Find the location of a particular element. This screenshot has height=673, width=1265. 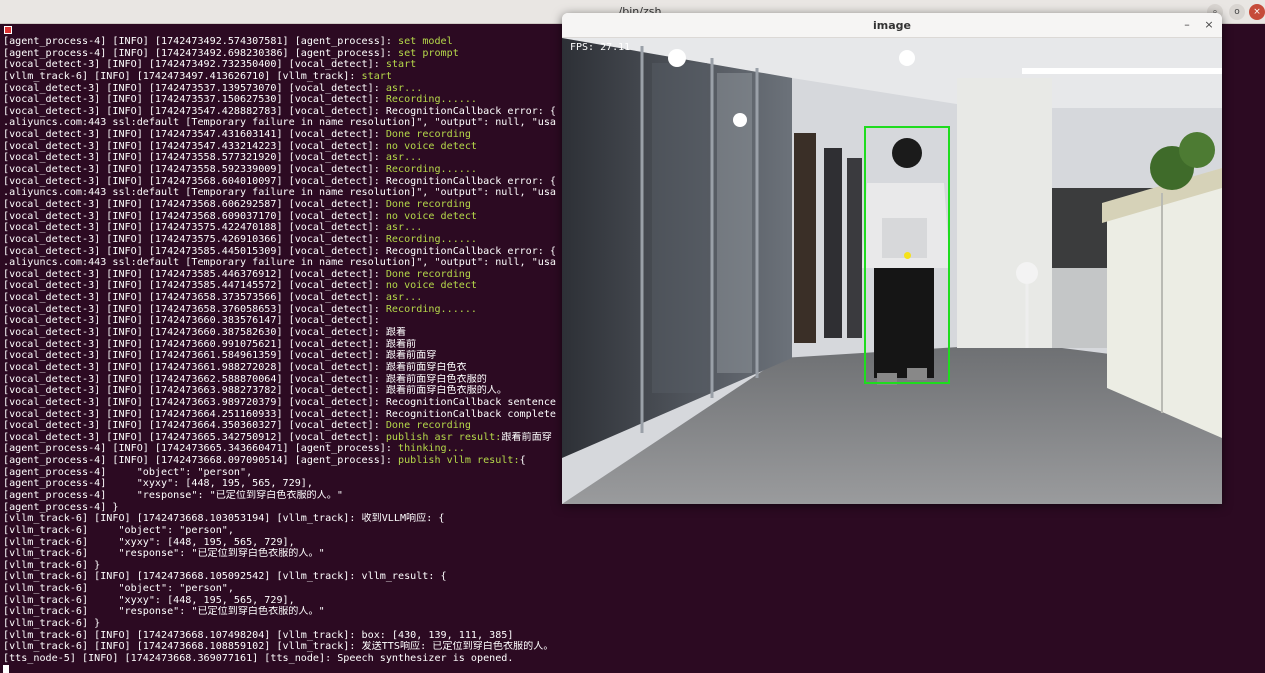

terminal-text: publish vllm result: is located at coordinates (459, 461).